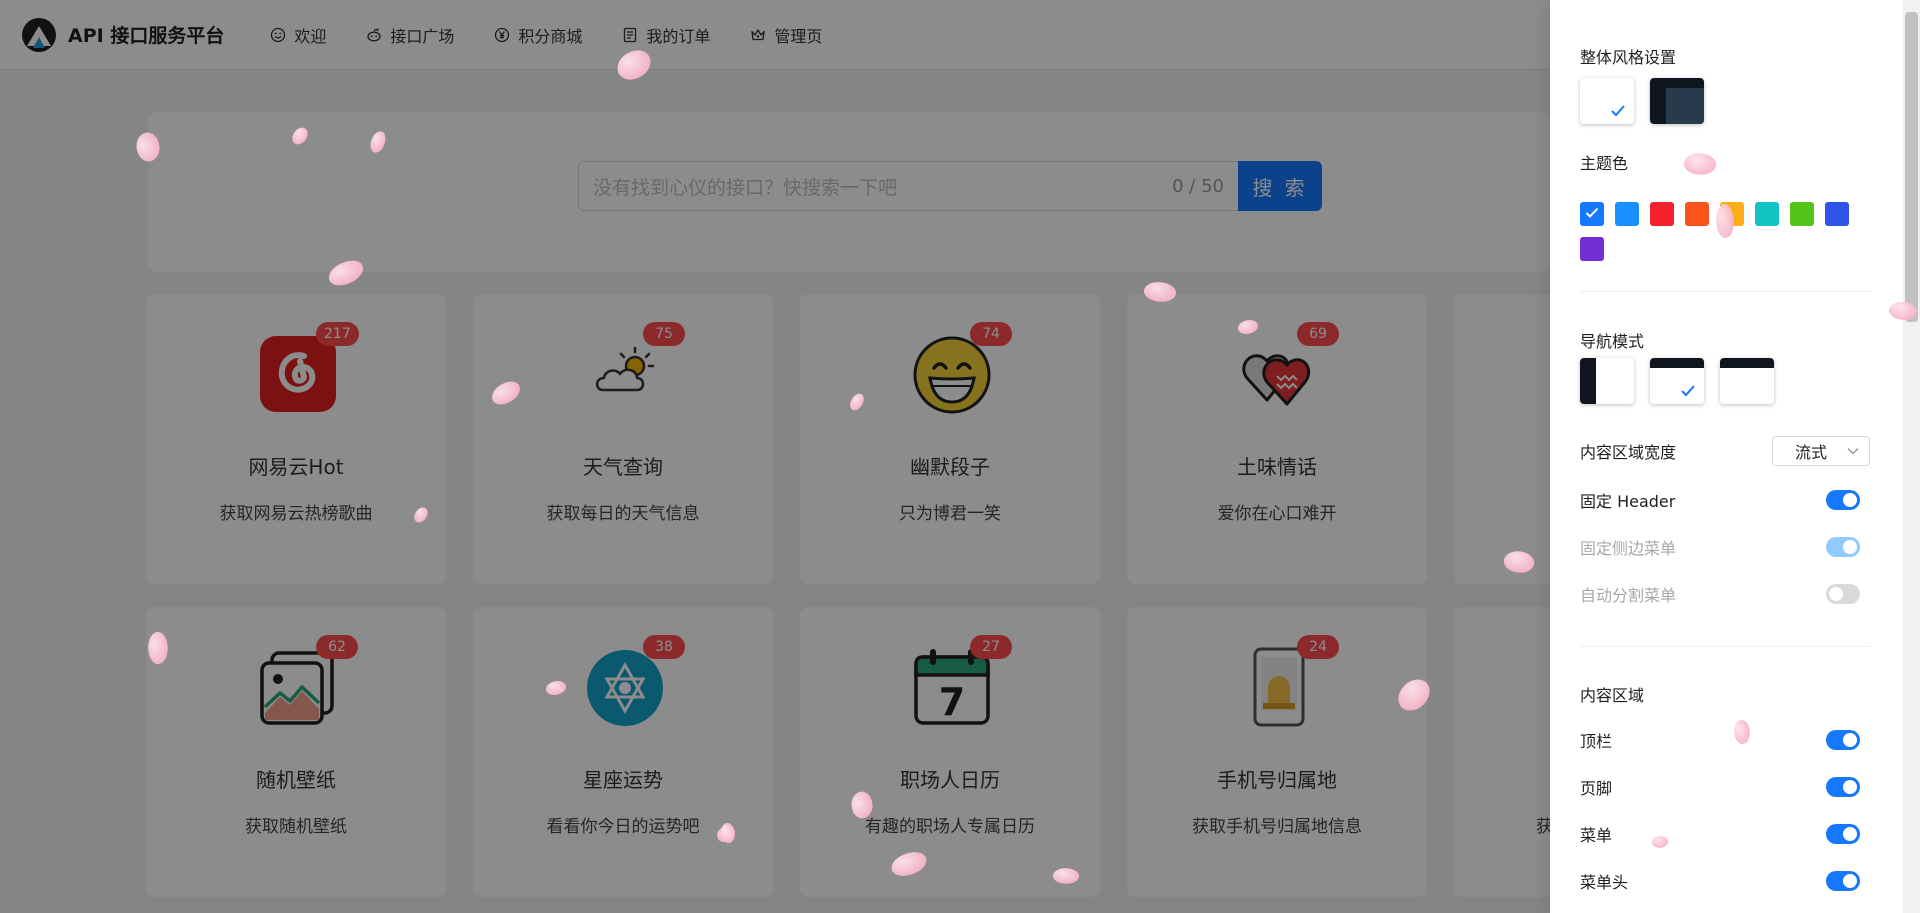  Describe the element at coordinates (1725, 451) in the screenshot. I see `content-width-row: 内容区域宽度 流式` at that location.